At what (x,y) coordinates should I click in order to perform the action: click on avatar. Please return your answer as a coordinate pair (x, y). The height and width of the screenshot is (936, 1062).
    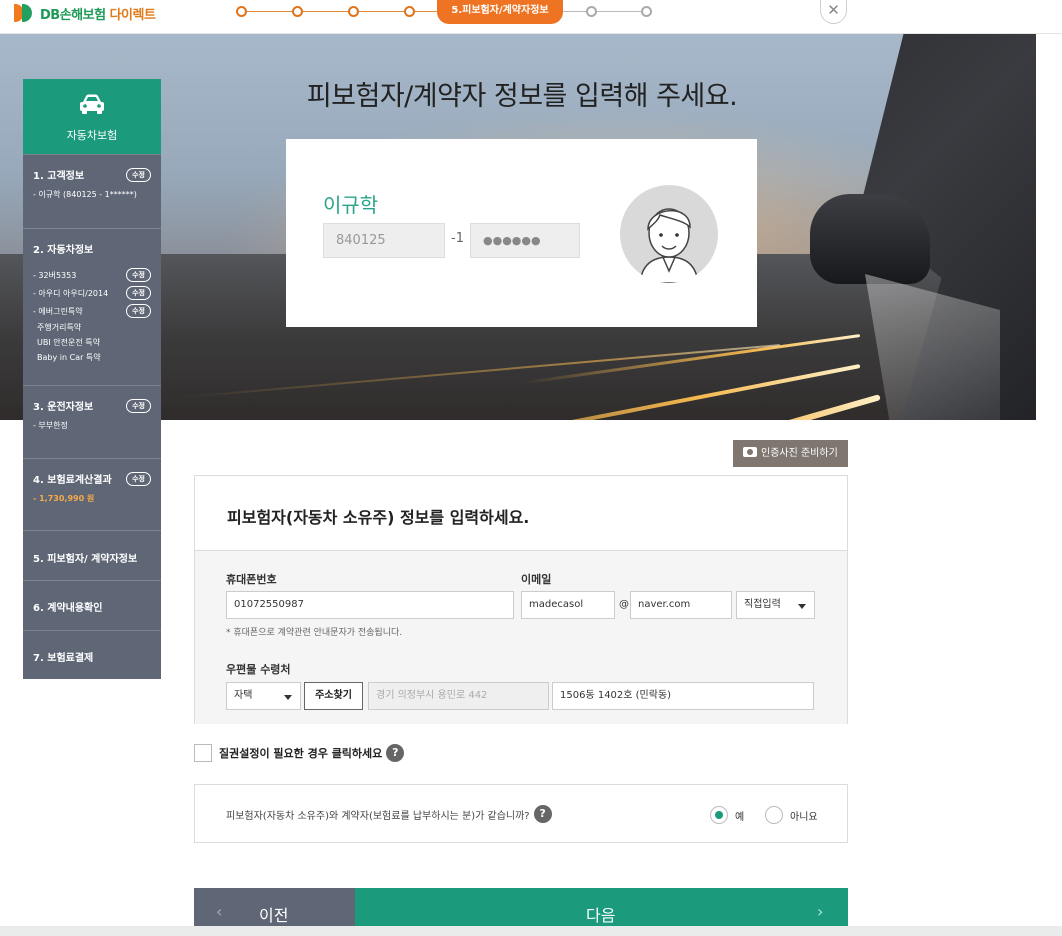
    Looking at the image, I should click on (669, 234).